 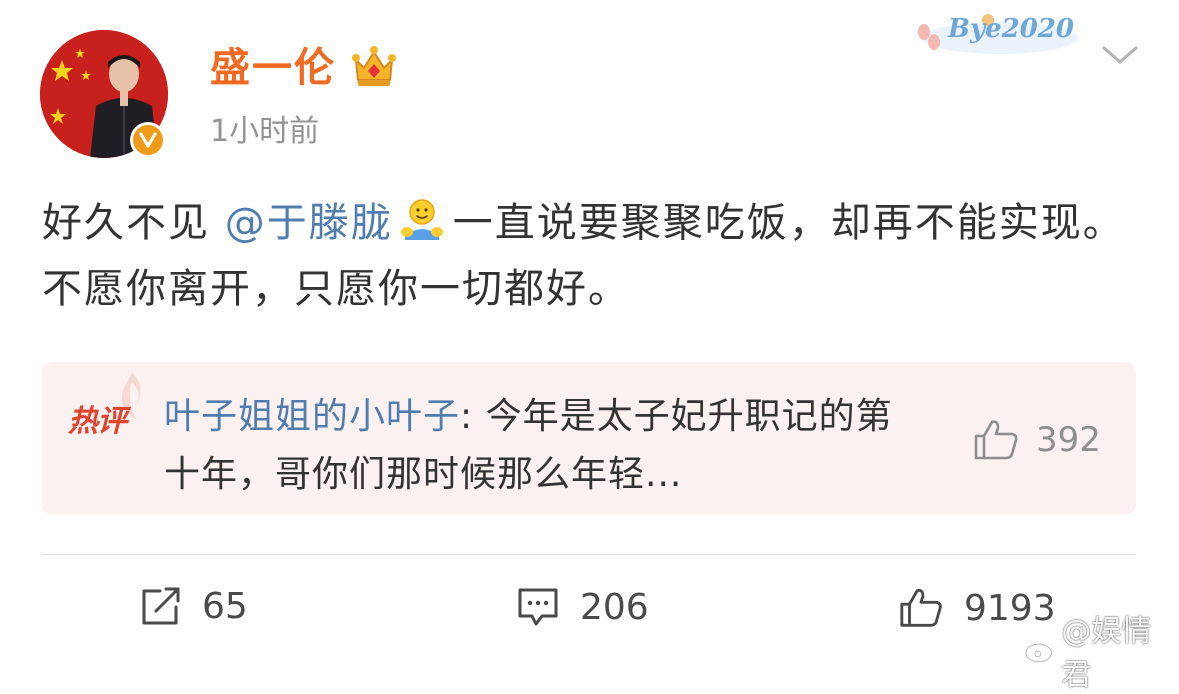 What do you see at coordinates (1106, 653) in the screenshot?
I see `watermark-text: @娱情君` at bounding box center [1106, 653].